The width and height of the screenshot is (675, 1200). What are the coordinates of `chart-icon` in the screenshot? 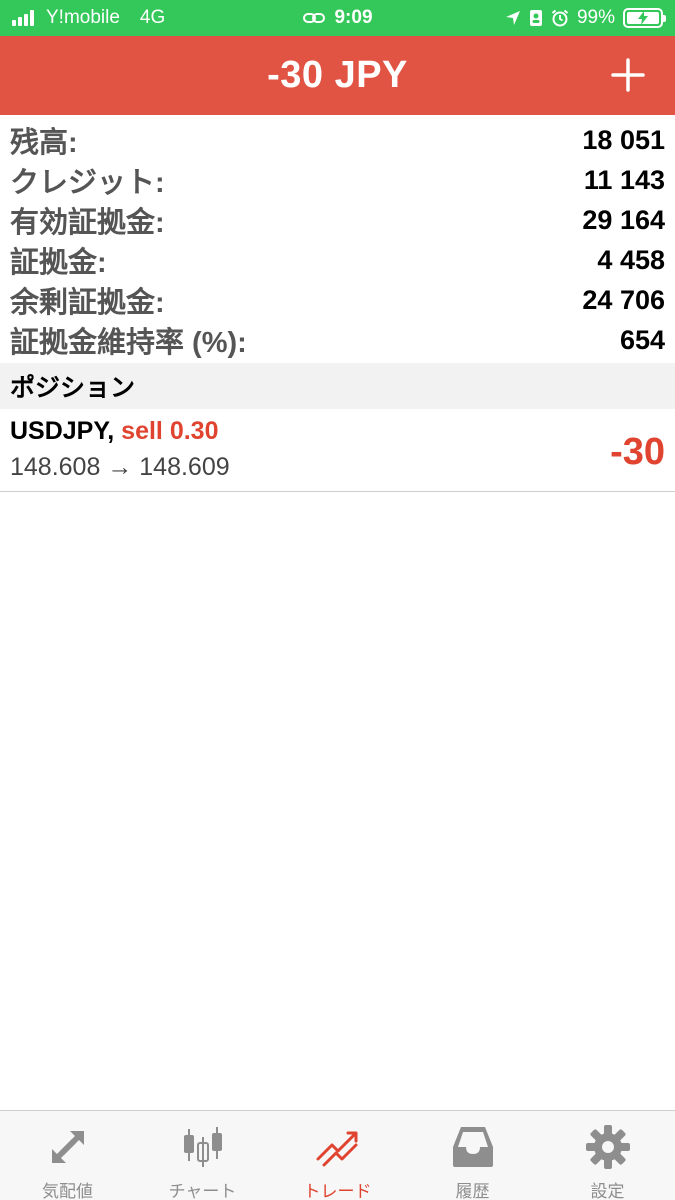 It's located at (203, 1147).